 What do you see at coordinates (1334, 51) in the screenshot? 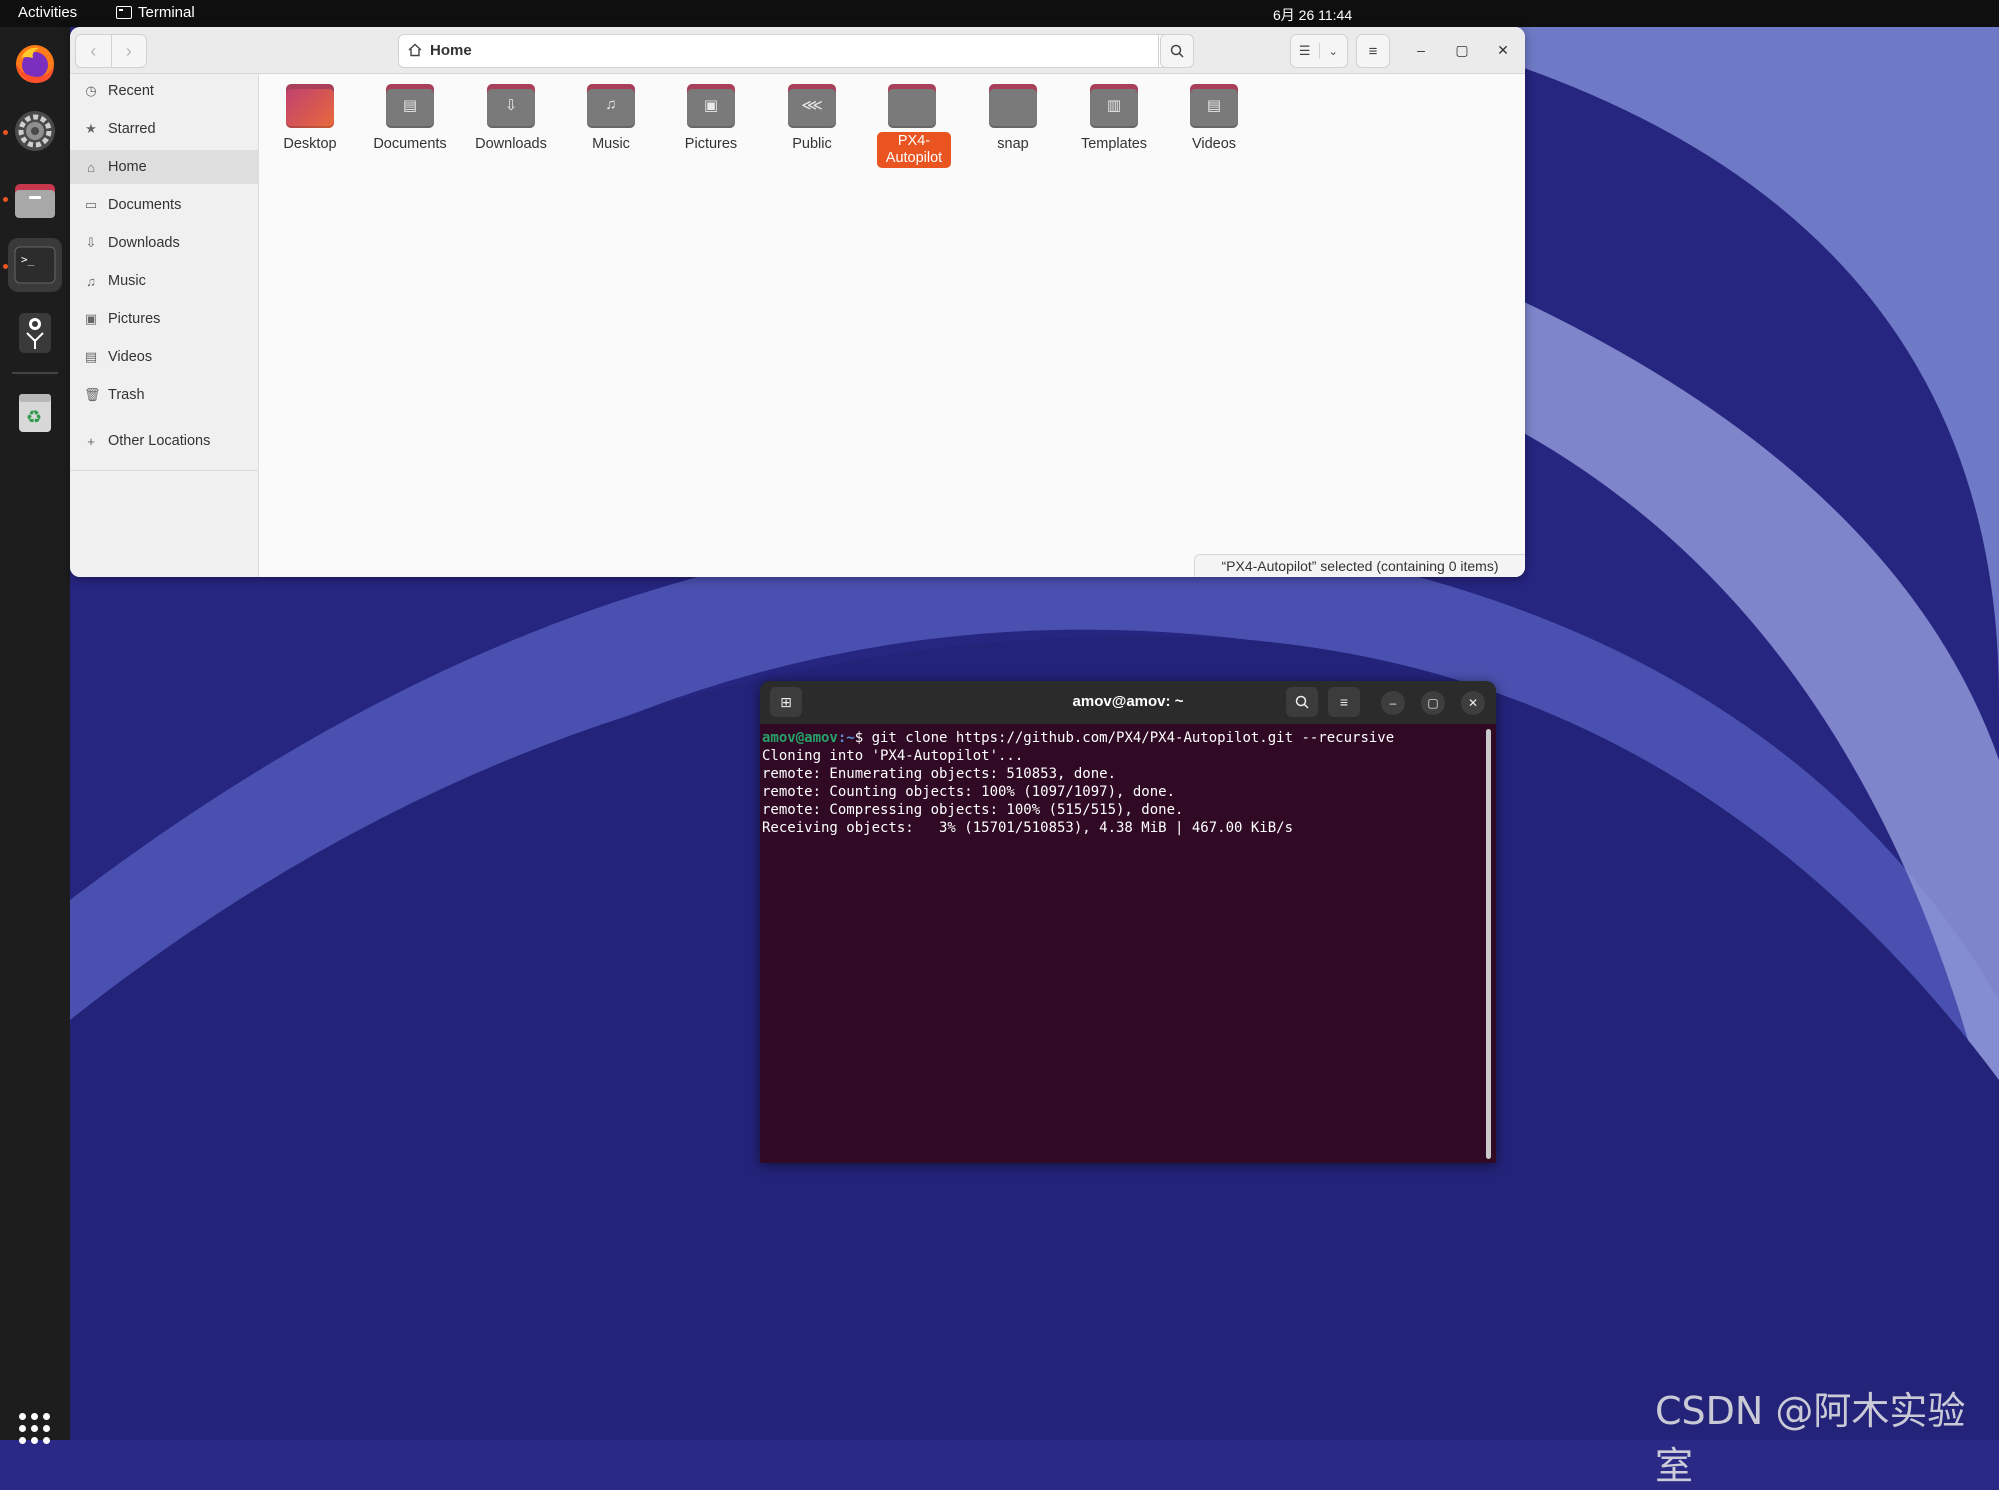
I see `chevron-down-icon: ⌄` at bounding box center [1334, 51].